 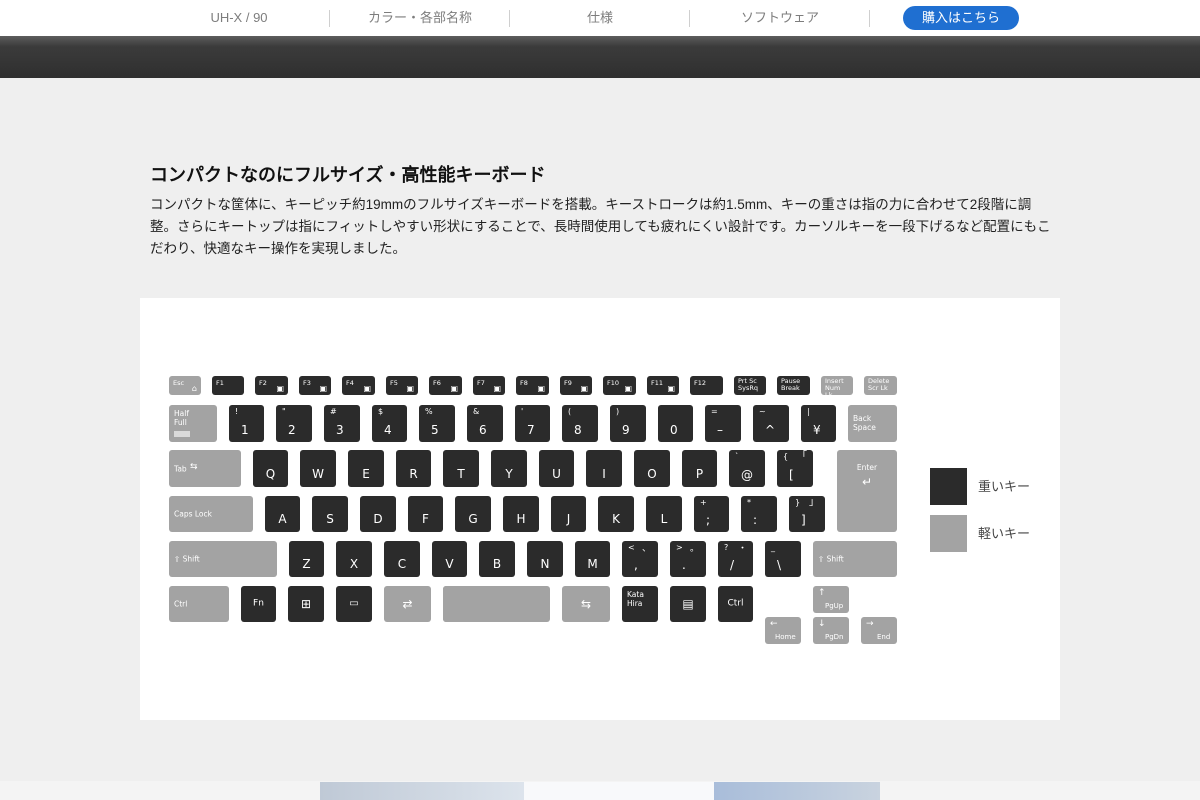 What do you see at coordinates (867, 491) in the screenshot?
I see `key-enter: Enter ↵` at bounding box center [867, 491].